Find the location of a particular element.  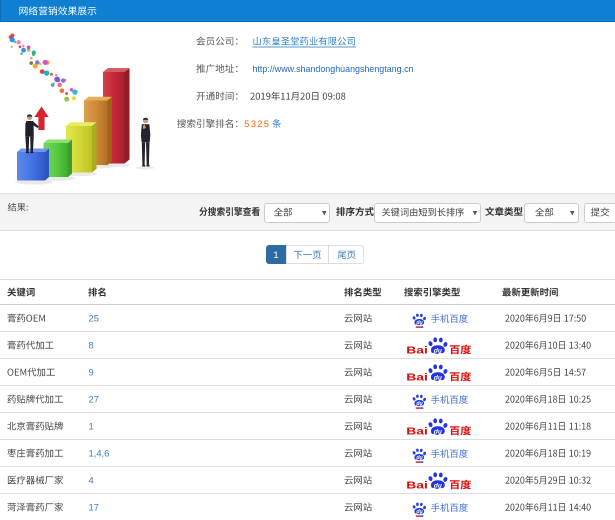

svg-text: 5325 is located at coordinates (257, 123).